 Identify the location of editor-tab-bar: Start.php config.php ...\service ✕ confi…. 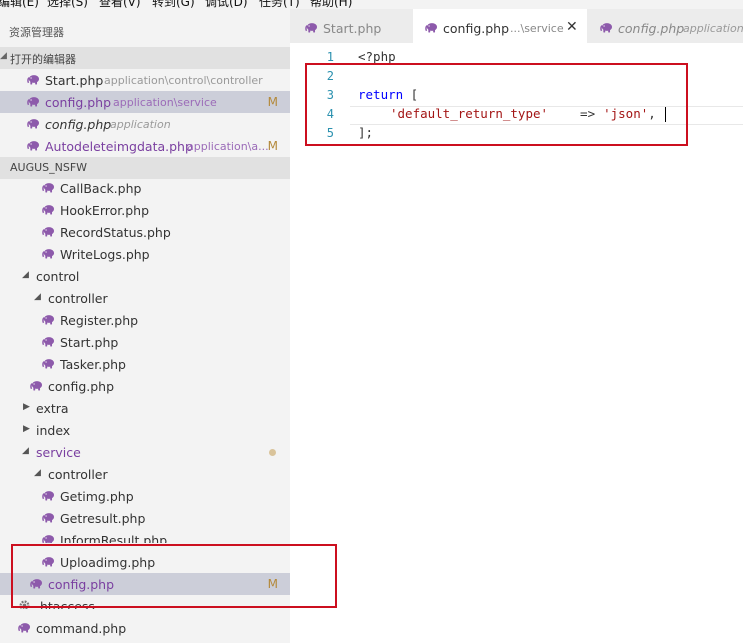
(516, 26).